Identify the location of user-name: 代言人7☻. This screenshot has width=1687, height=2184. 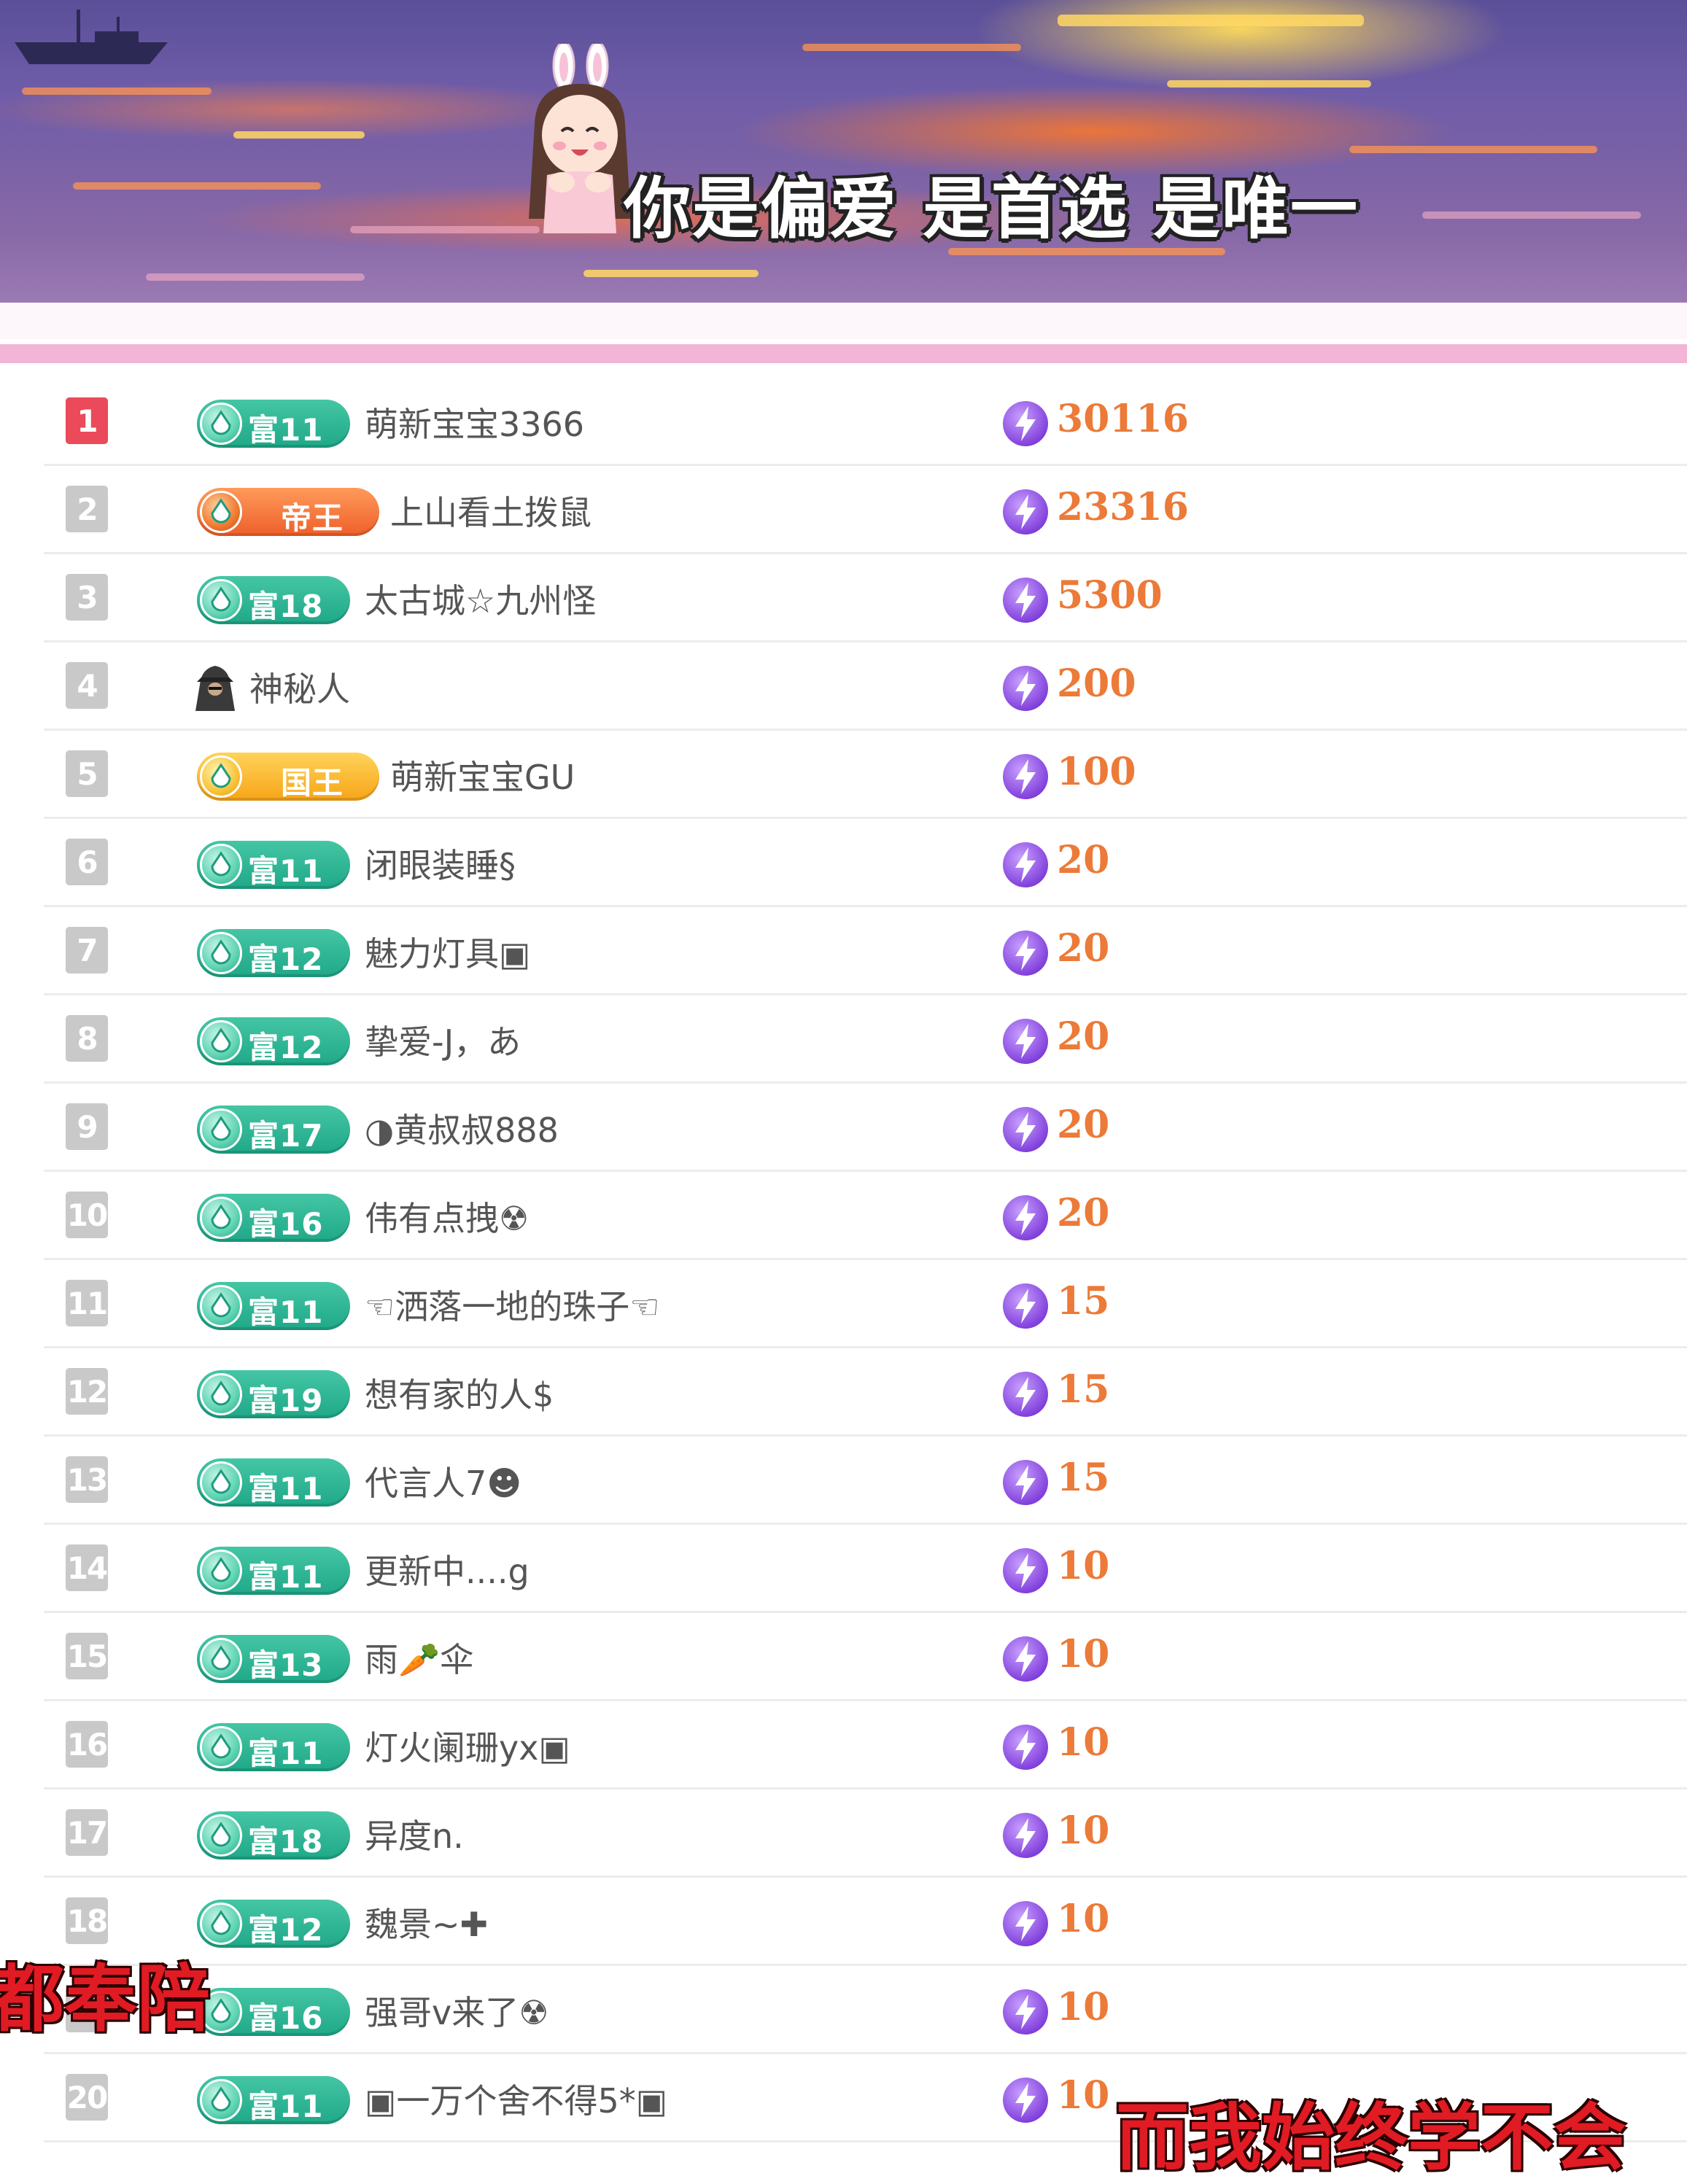
(443, 1481).